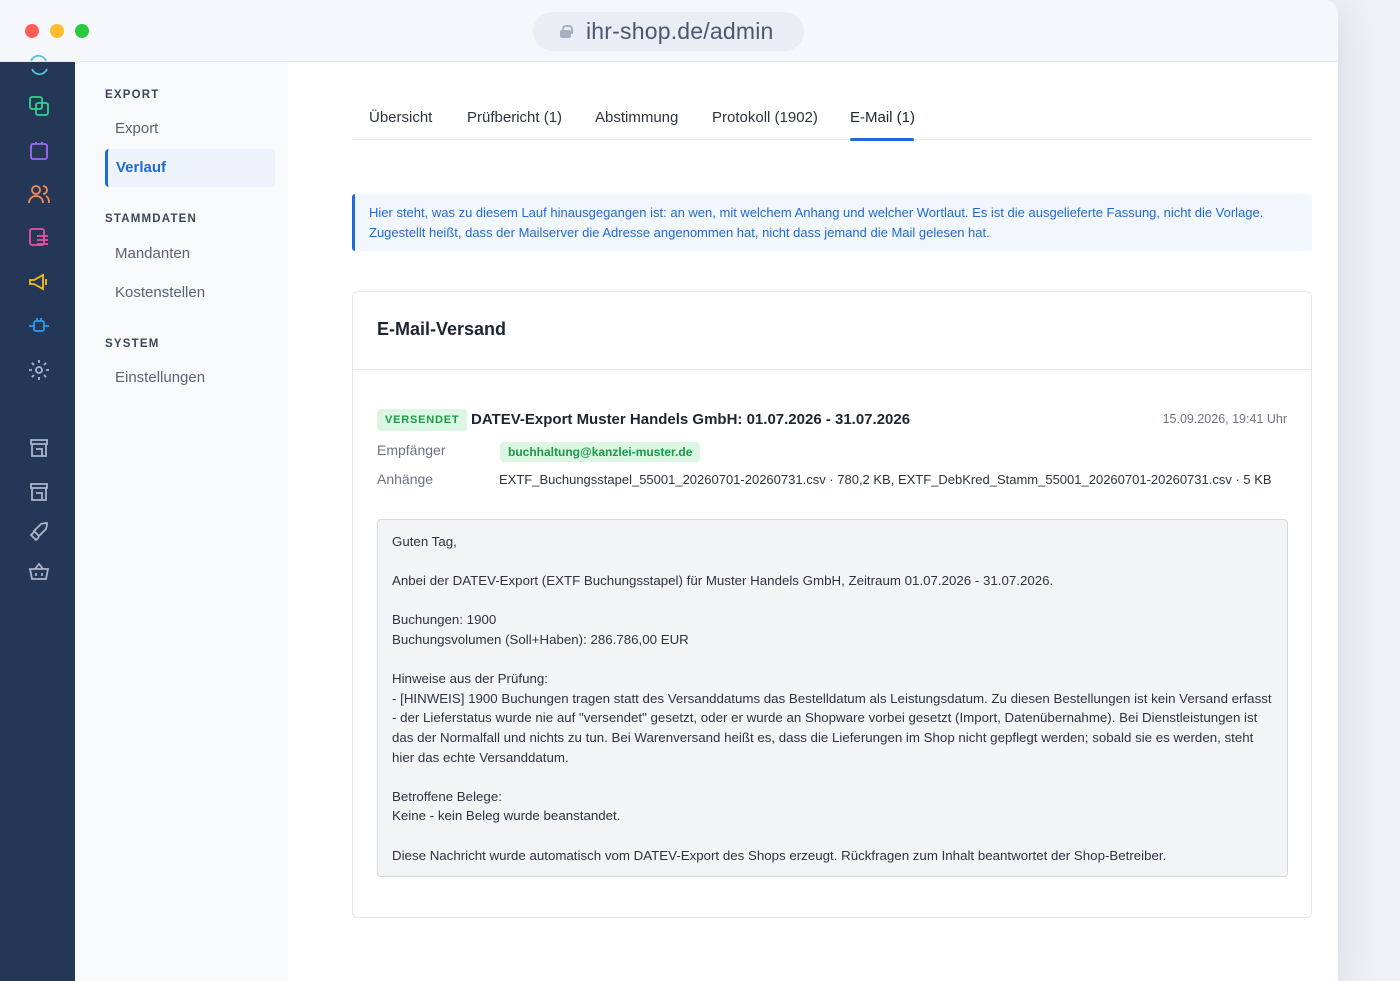  Describe the element at coordinates (39, 106) in the screenshot. I see `copy-icon` at that location.